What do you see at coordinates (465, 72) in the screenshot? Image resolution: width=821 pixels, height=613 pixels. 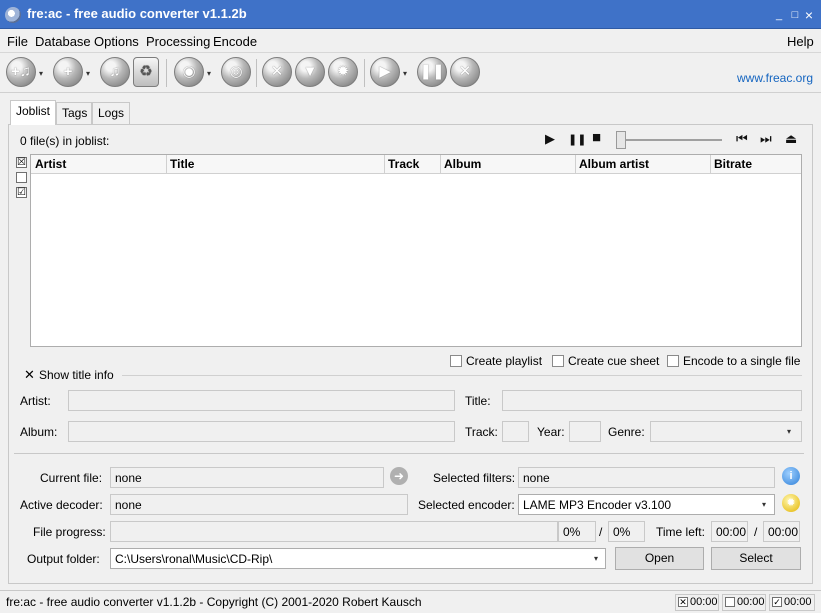 I see `stop-encoding-icon: ✕` at bounding box center [465, 72].